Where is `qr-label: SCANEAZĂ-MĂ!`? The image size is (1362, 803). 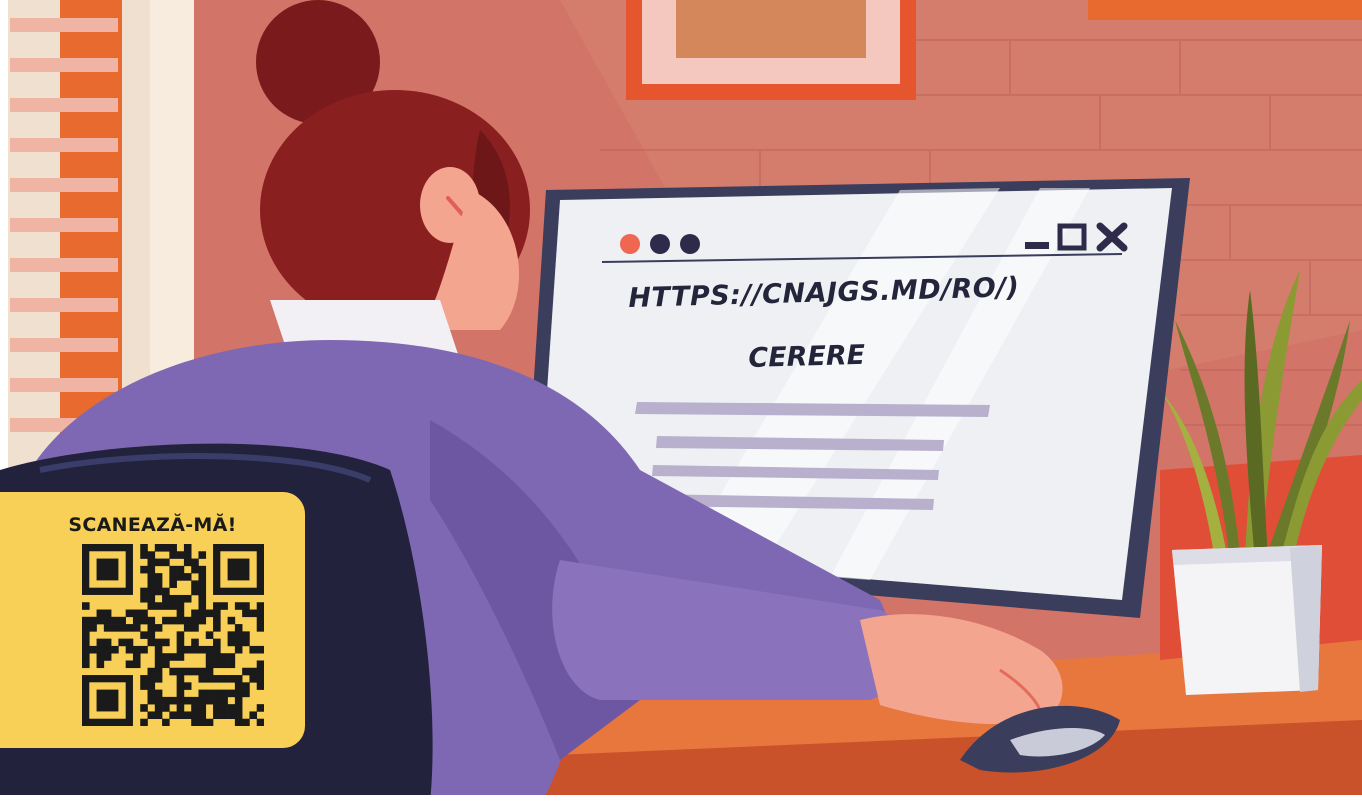 qr-label: SCANEAZĂ-MĂ! is located at coordinates (152, 525).